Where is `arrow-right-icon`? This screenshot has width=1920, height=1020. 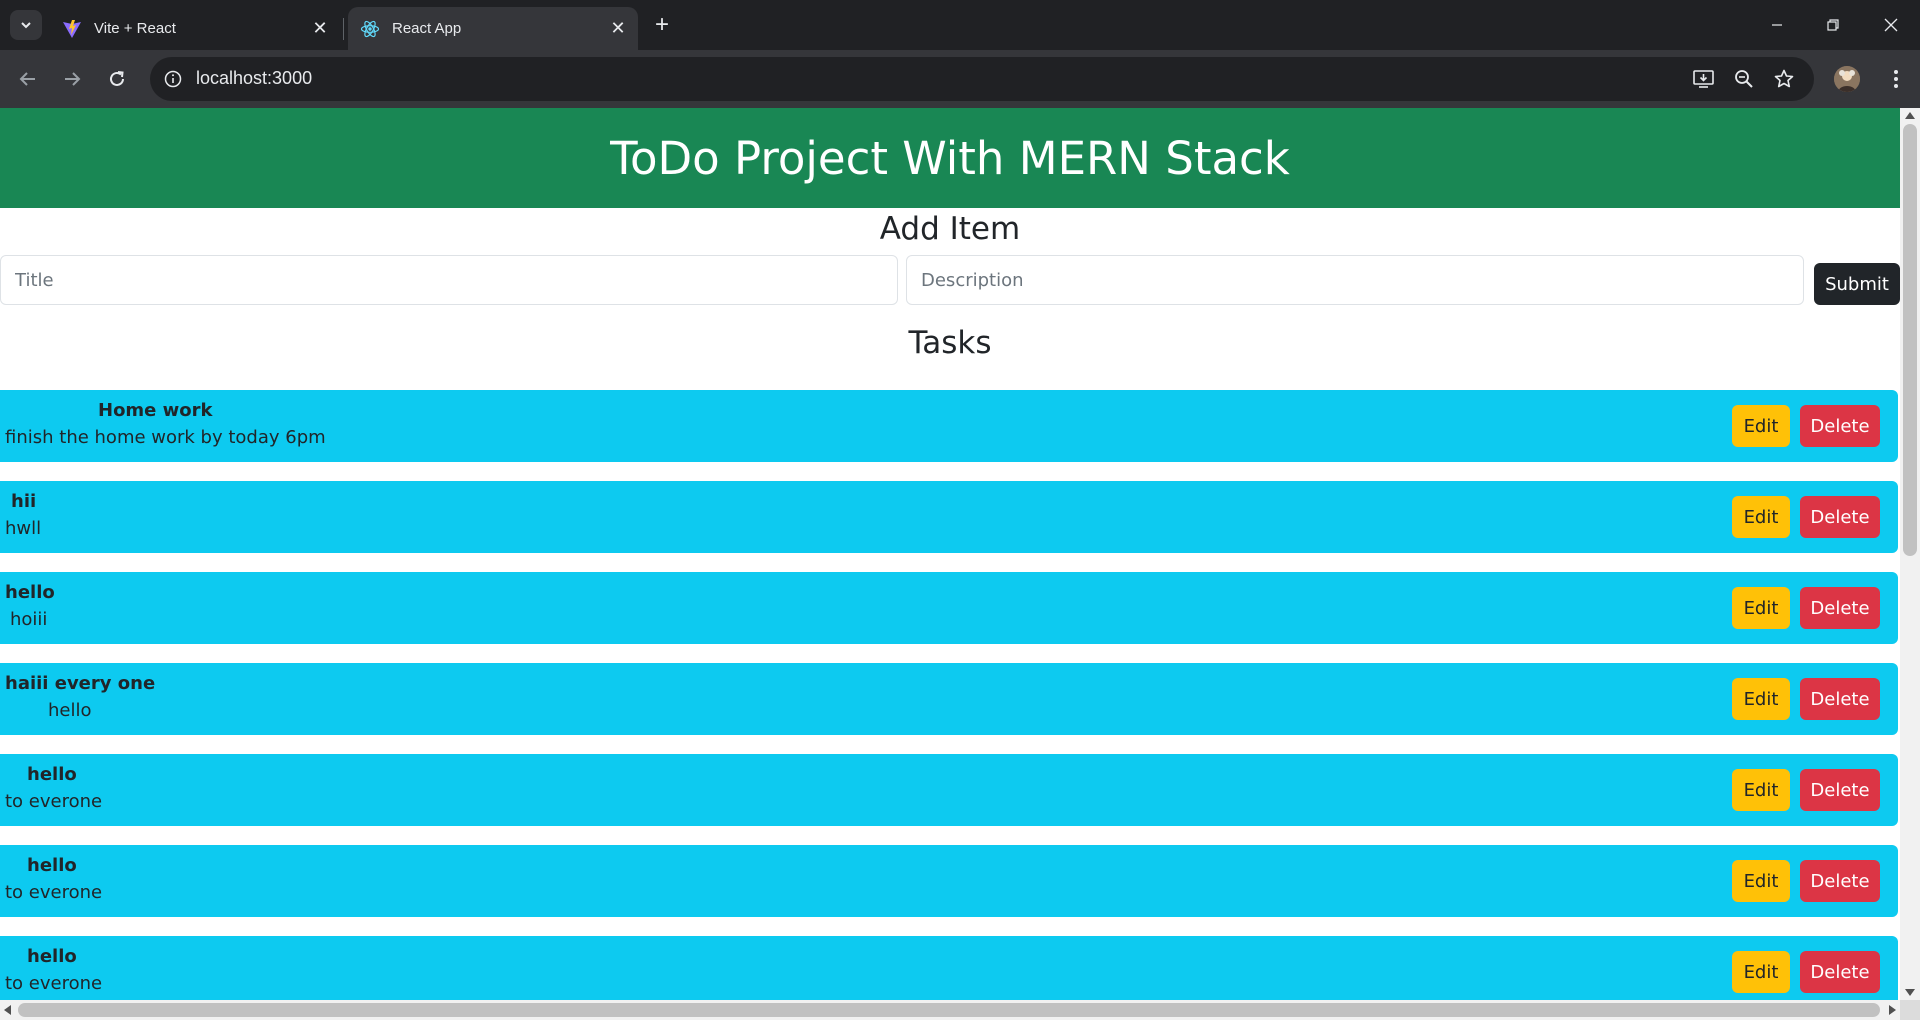
arrow-right-icon is located at coordinates (73, 79).